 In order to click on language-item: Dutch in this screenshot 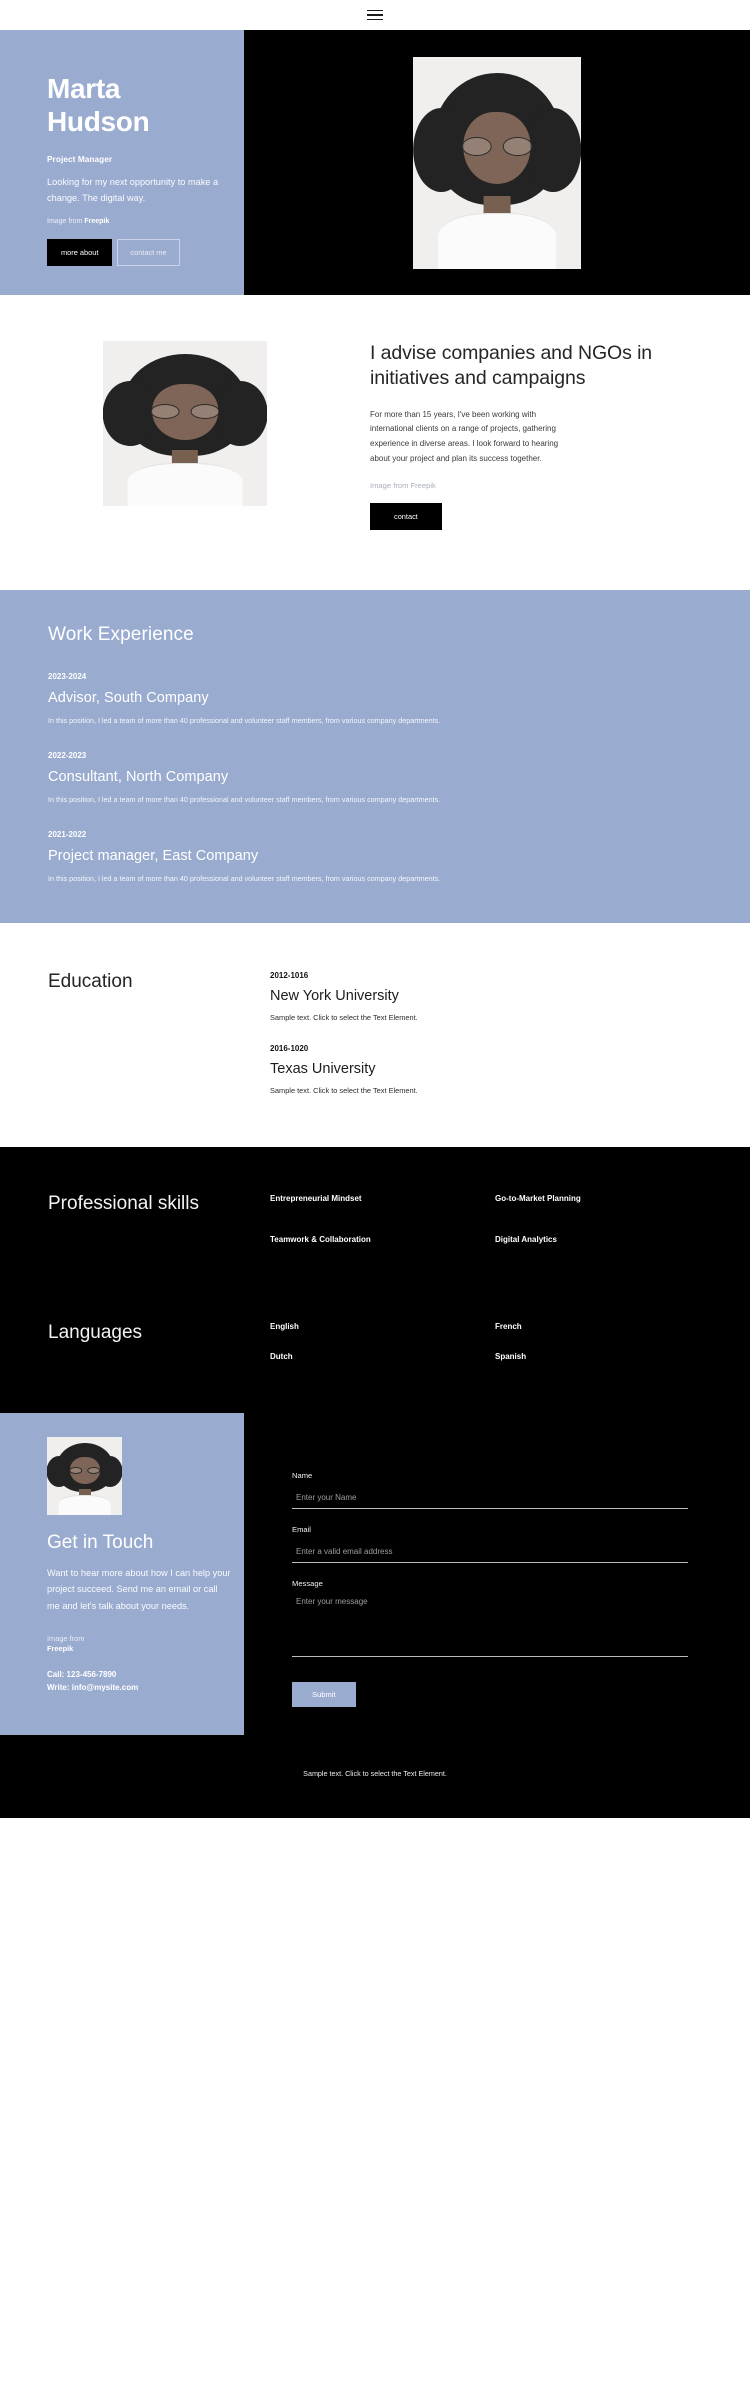, I will do `click(281, 1357)`.